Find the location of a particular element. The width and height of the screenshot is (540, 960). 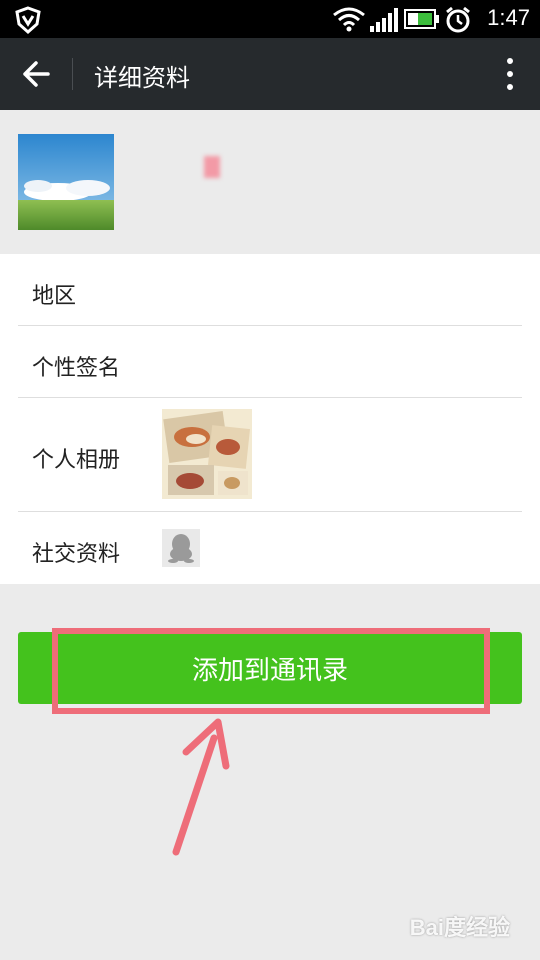

shield-icon is located at coordinates (28, 20).